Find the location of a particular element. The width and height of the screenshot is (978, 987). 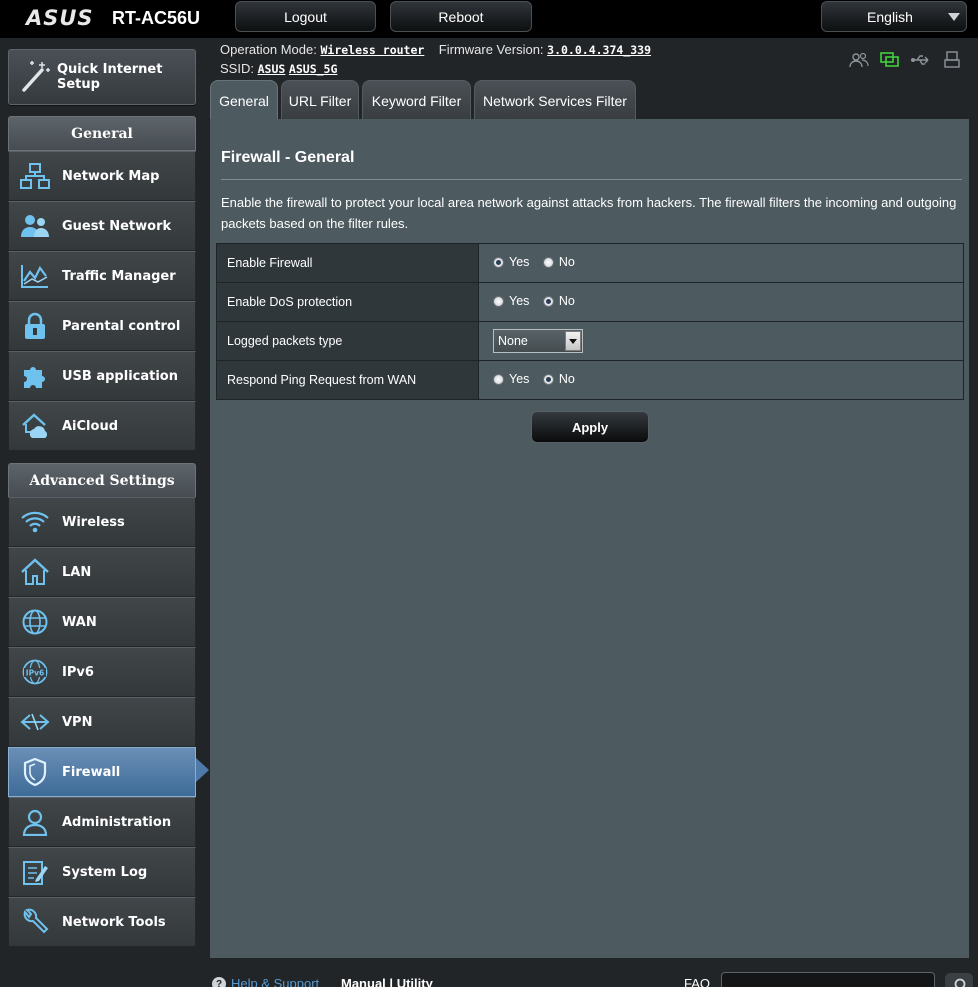

quick-internet-setup-button: Quick Internet Setup is located at coordinates (102, 77).